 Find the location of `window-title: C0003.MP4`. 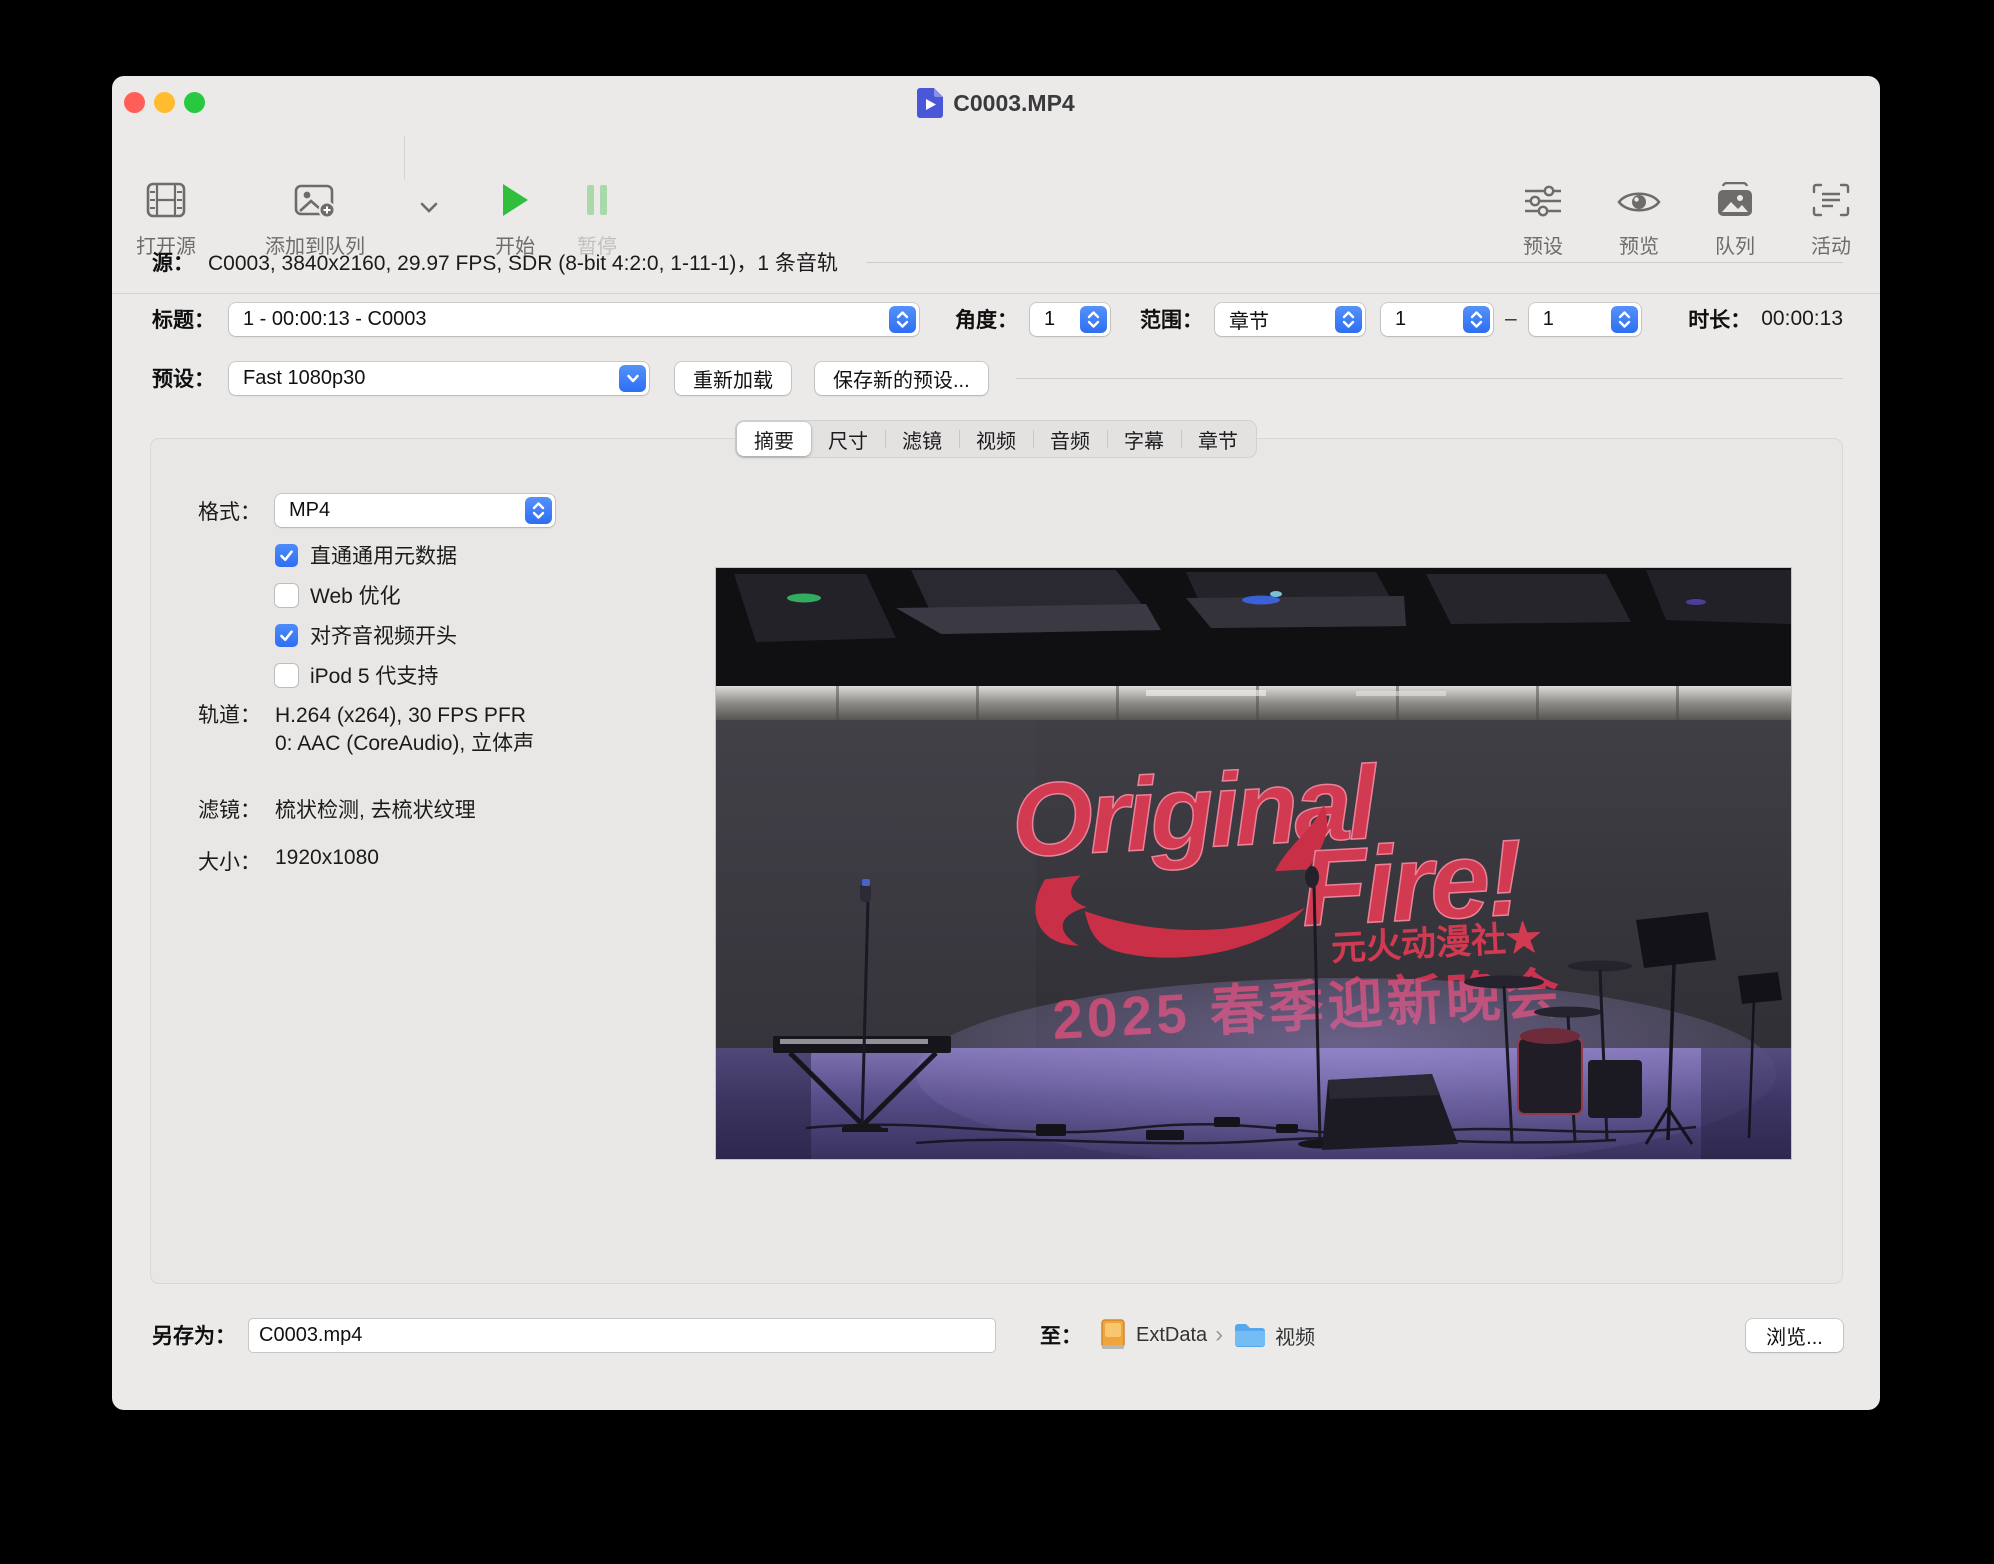

window-title: C0003.MP4 is located at coordinates (996, 103).